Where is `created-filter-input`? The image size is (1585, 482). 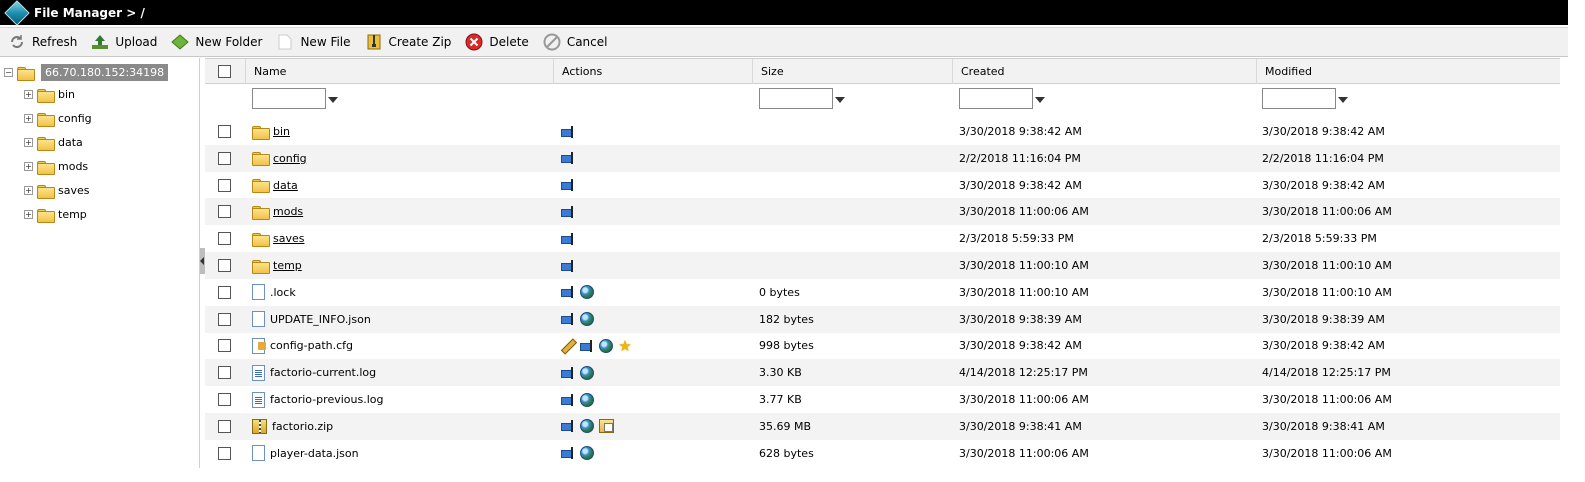 created-filter-input is located at coordinates (996, 98).